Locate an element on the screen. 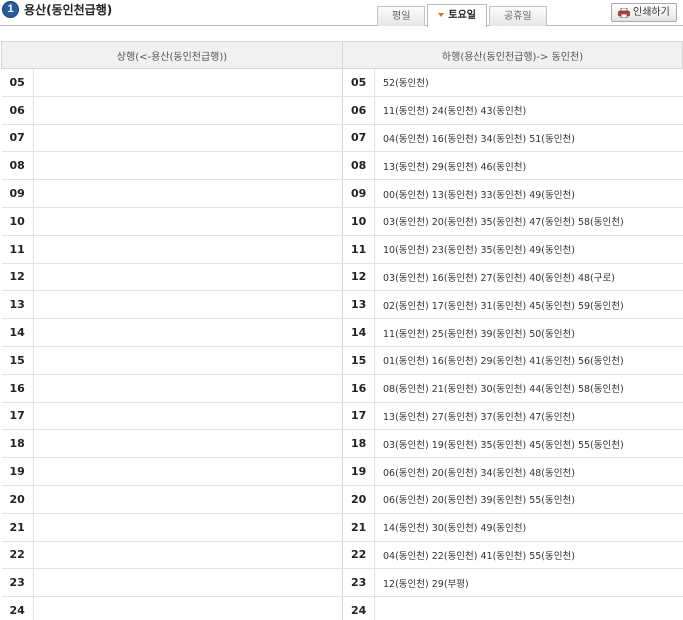  hour-cell-up: 10 is located at coordinates (17, 221).